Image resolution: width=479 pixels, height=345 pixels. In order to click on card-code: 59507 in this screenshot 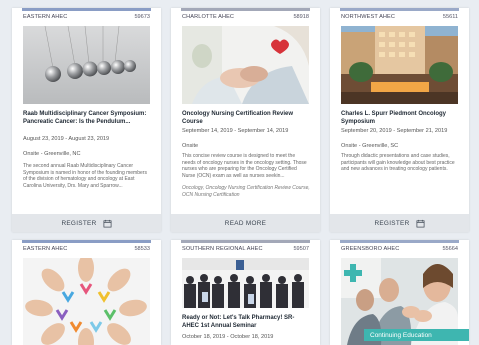, I will do `click(301, 249)`.